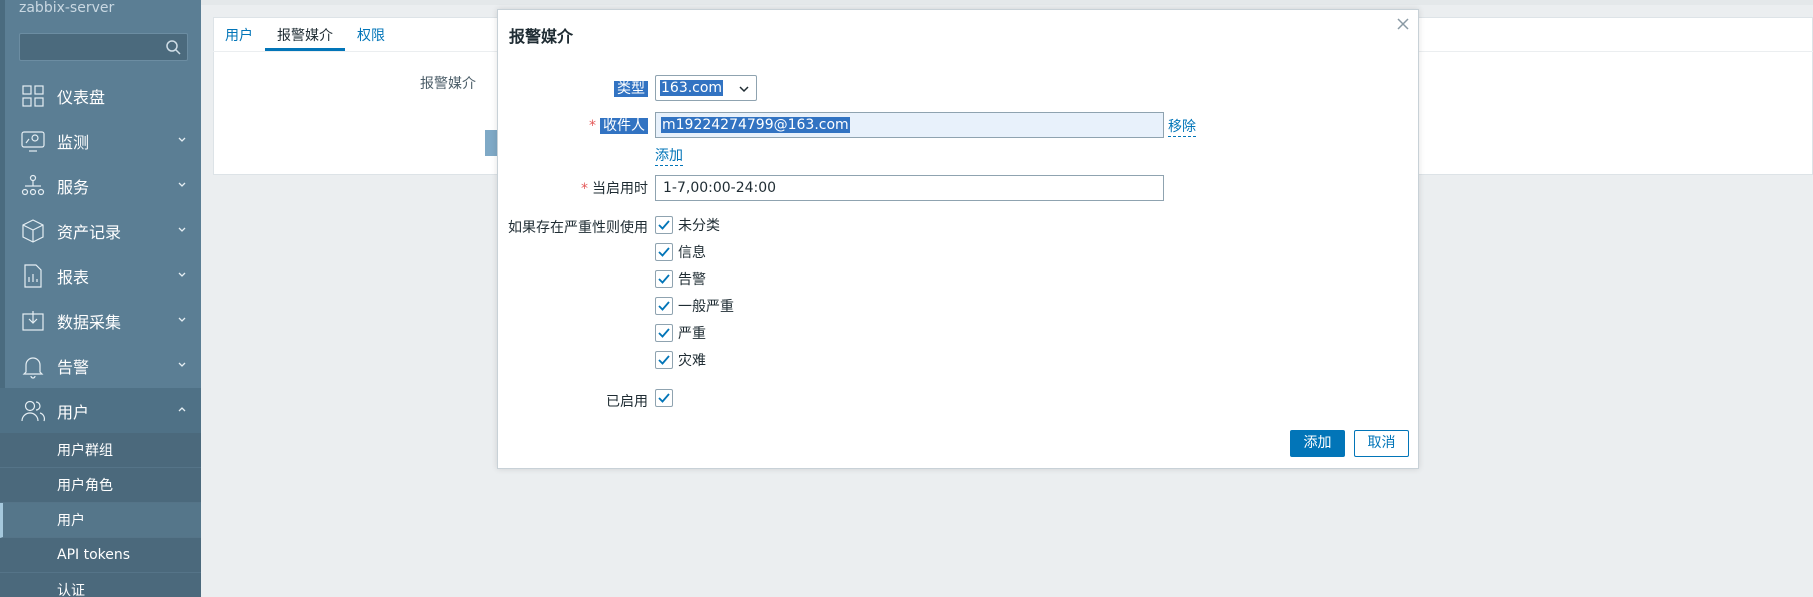  I want to click on services-icon, so click(33, 184).